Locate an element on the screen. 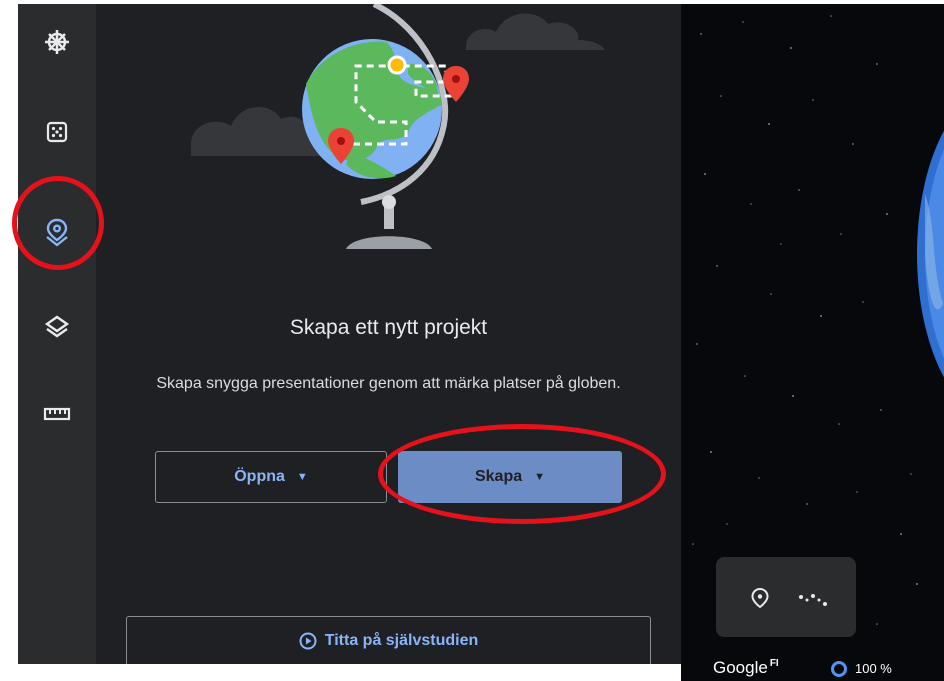 This screenshot has height=681, width=944. tutorial-button: Titta på självstudien is located at coordinates (388, 640).